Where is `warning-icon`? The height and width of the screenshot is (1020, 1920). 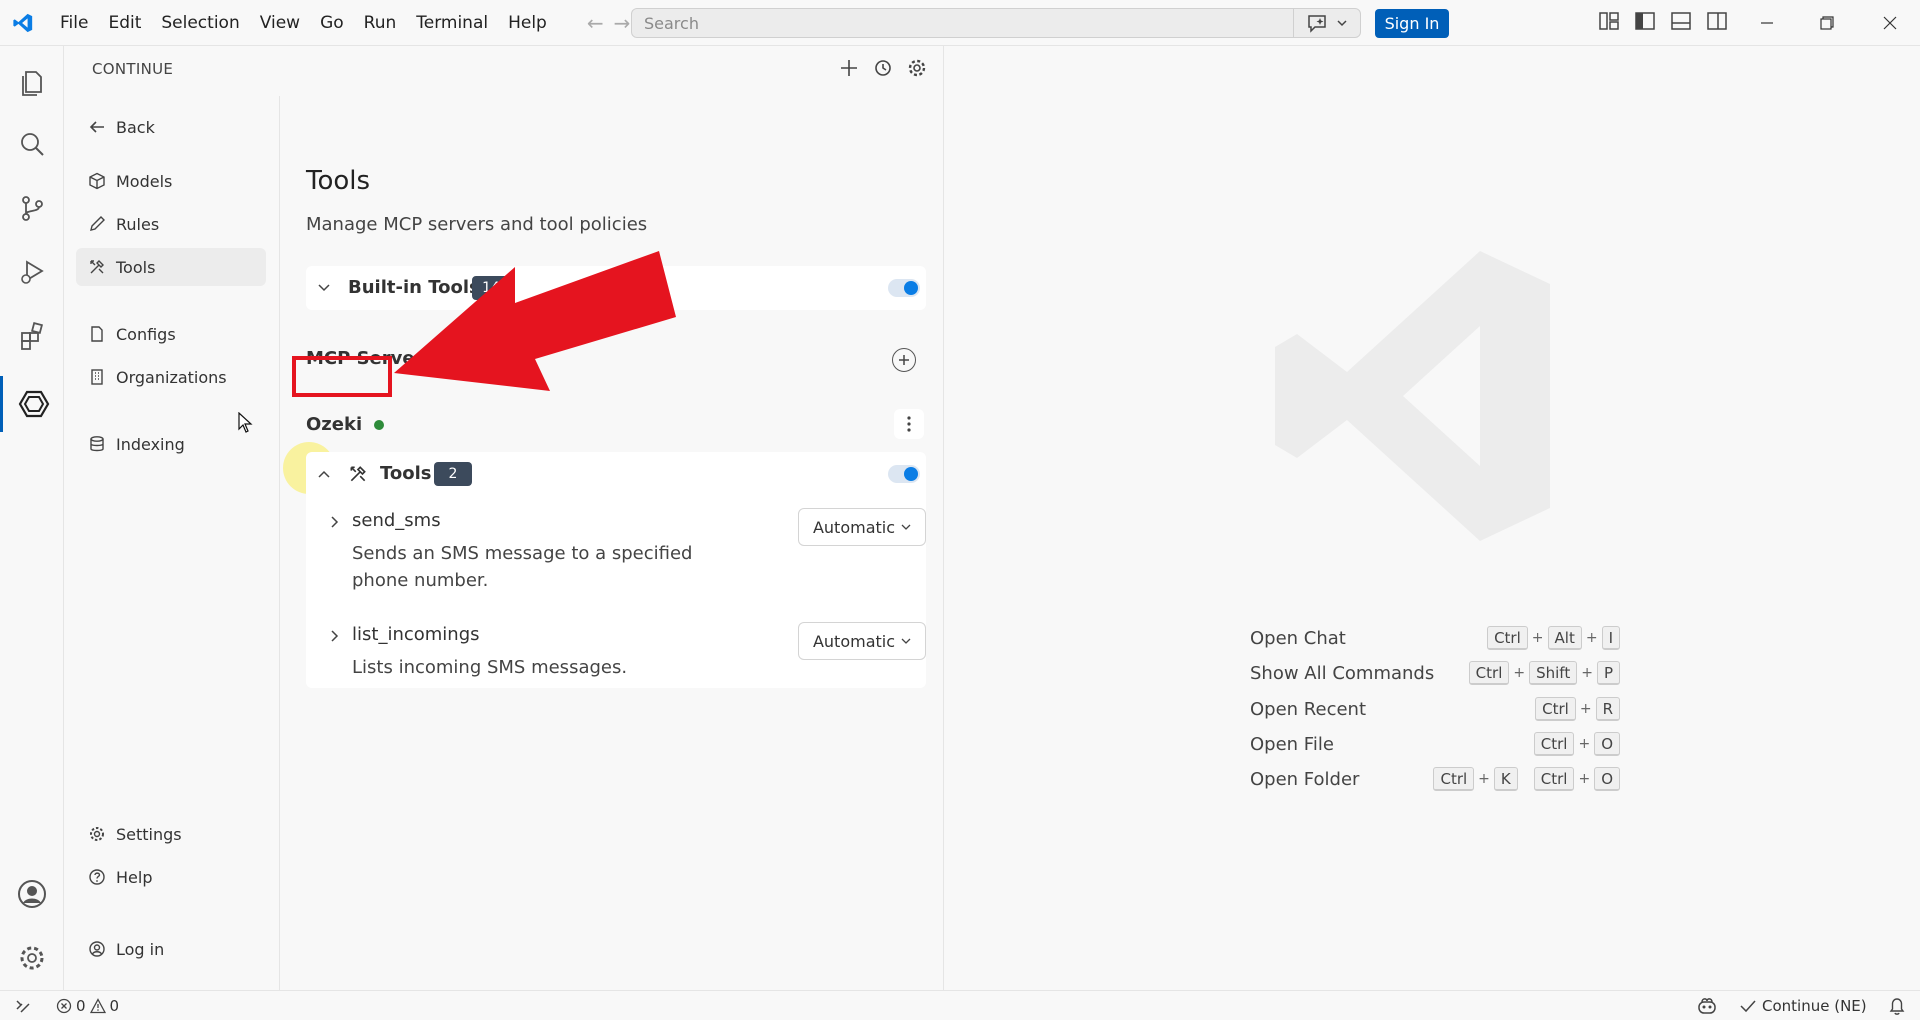 warning-icon is located at coordinates (97, 1005).